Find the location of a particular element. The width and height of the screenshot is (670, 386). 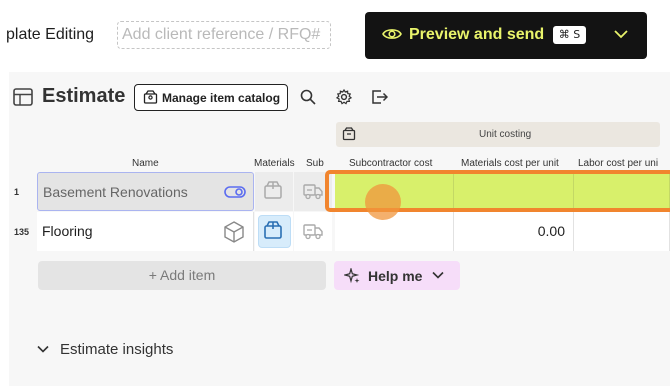

search-icon is located at coordinates (308, 97).